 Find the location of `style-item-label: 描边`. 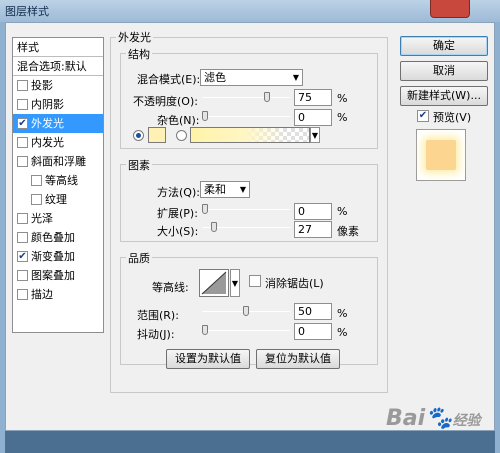

style-item-label: 描边 is located at coordinates (42, 294).